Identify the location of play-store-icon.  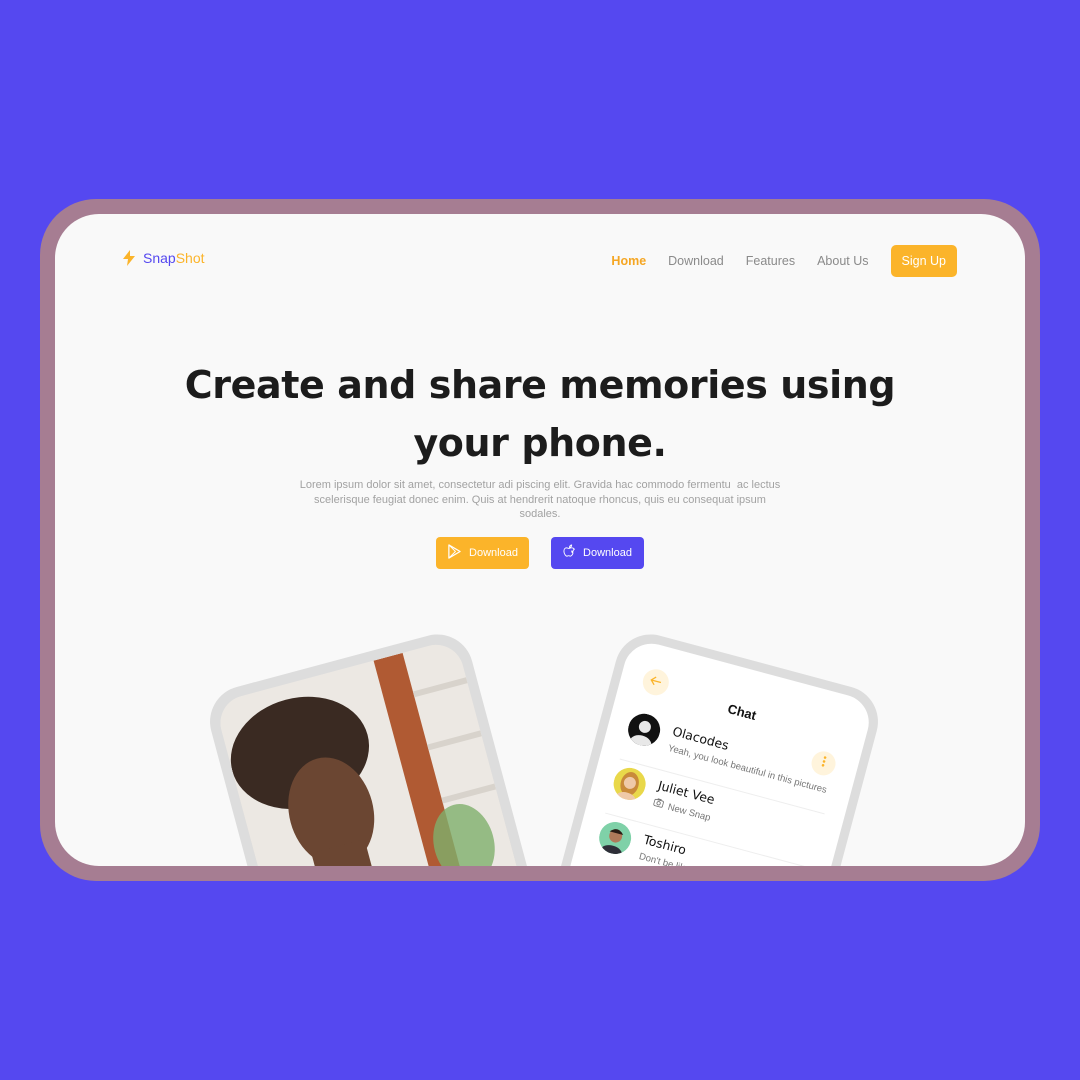
(454, 553).